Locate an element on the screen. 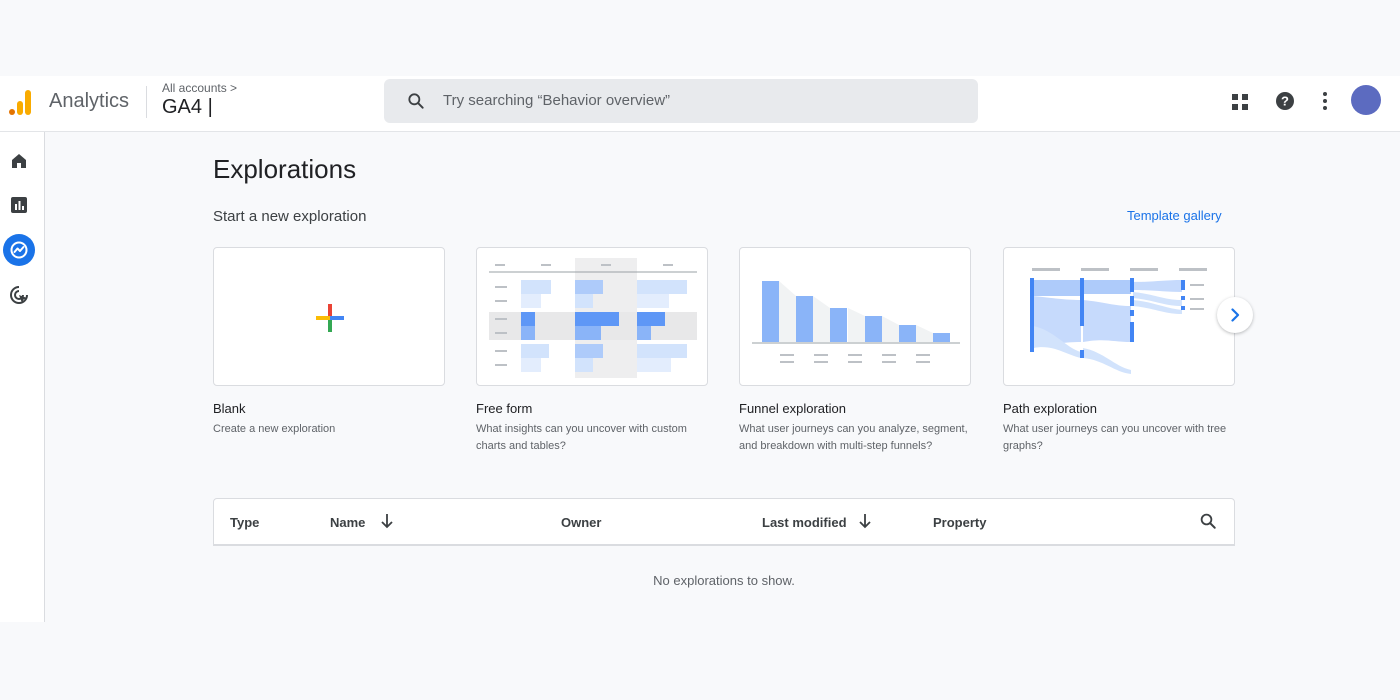 This screenshot has width=1400, height=700. explorations-table-header: Type Name Owner Last modified Property is located at coordinates (724, 522).